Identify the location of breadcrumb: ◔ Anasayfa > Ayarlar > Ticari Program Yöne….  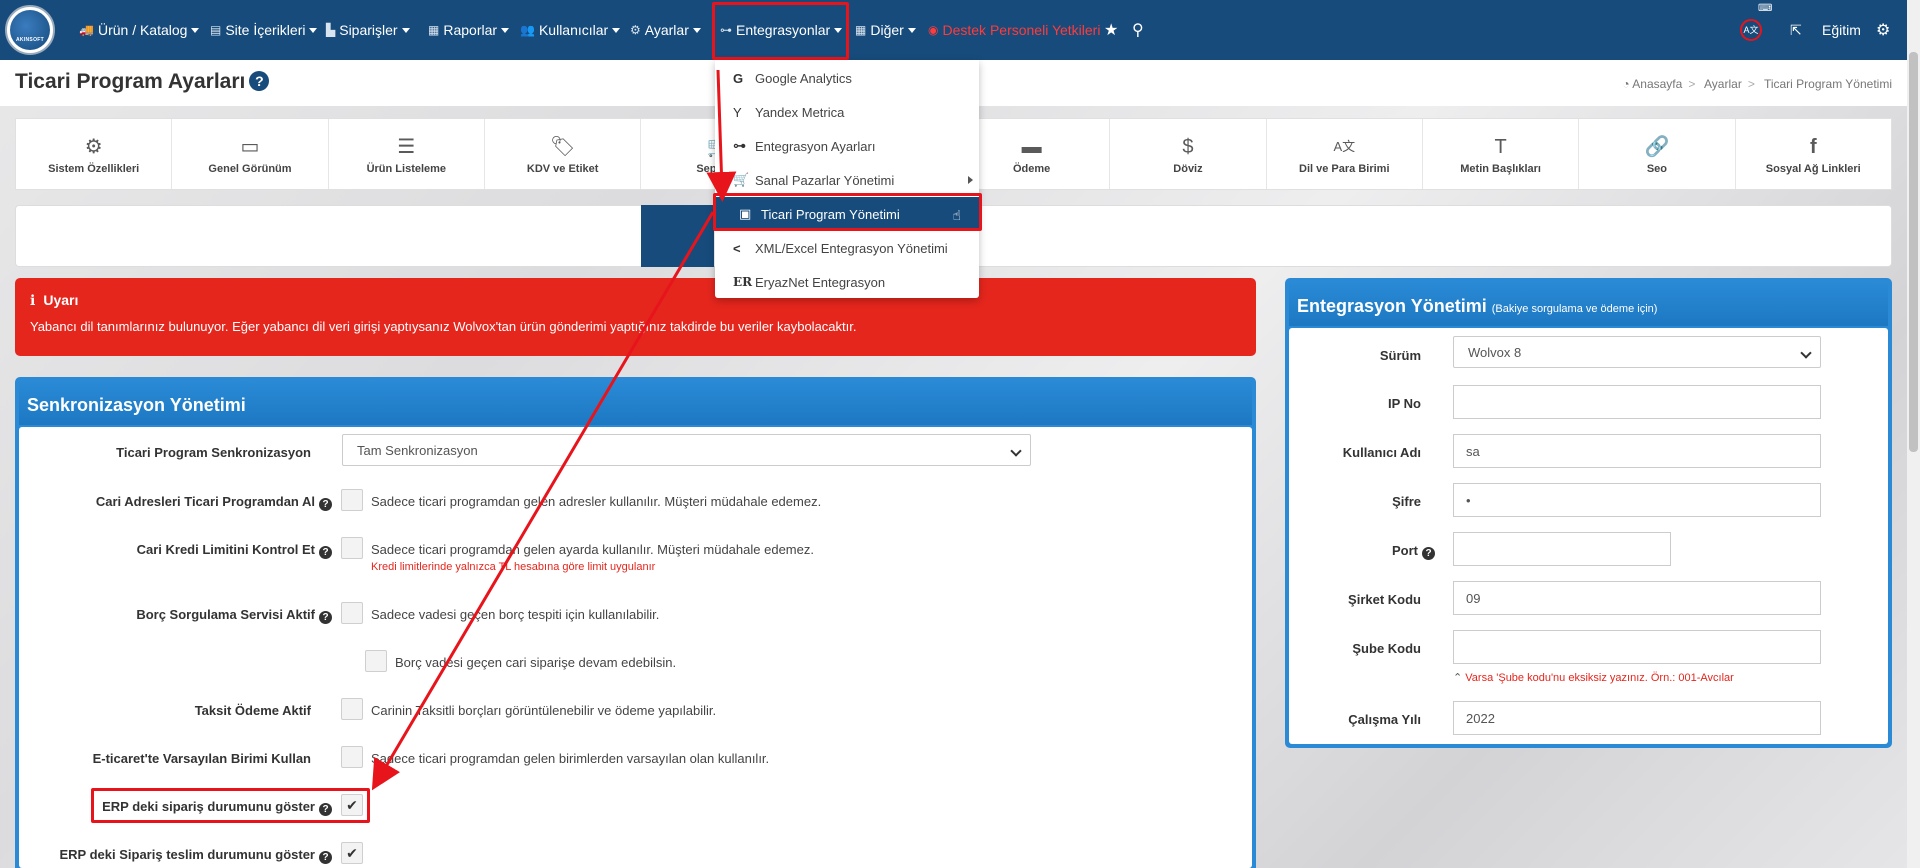
(1757, 84).